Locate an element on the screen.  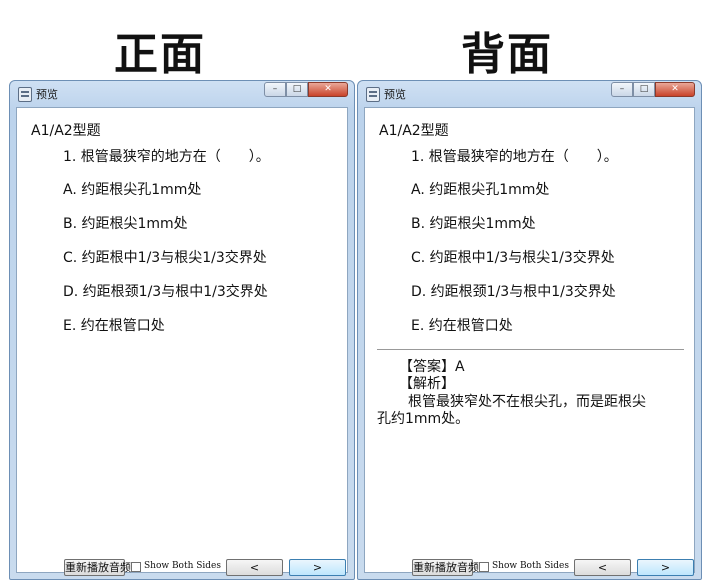
front-heading: 正面 is located at coordinates (160, 54).